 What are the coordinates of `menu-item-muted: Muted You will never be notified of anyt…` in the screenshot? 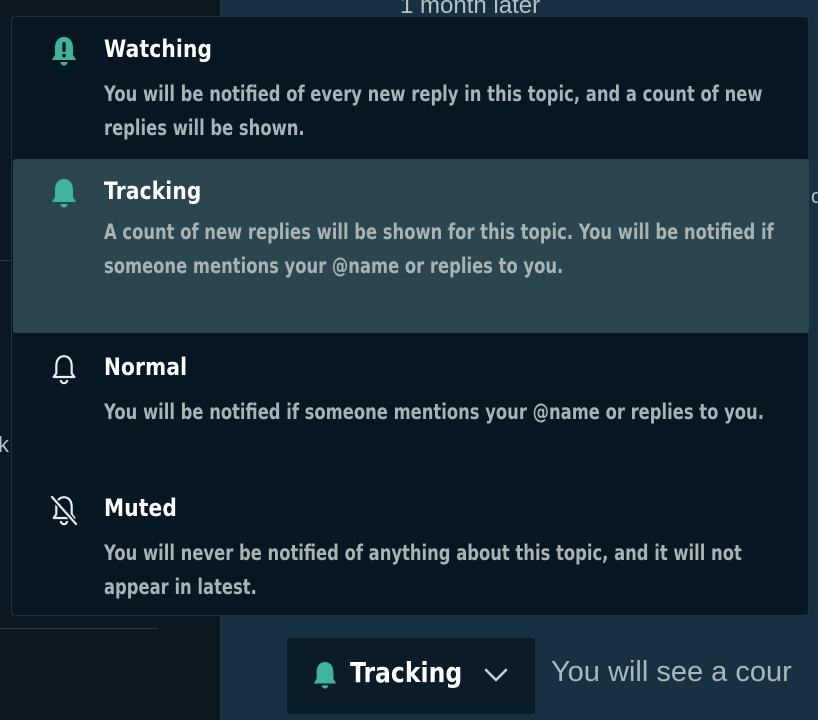 It's located at (411, 546).